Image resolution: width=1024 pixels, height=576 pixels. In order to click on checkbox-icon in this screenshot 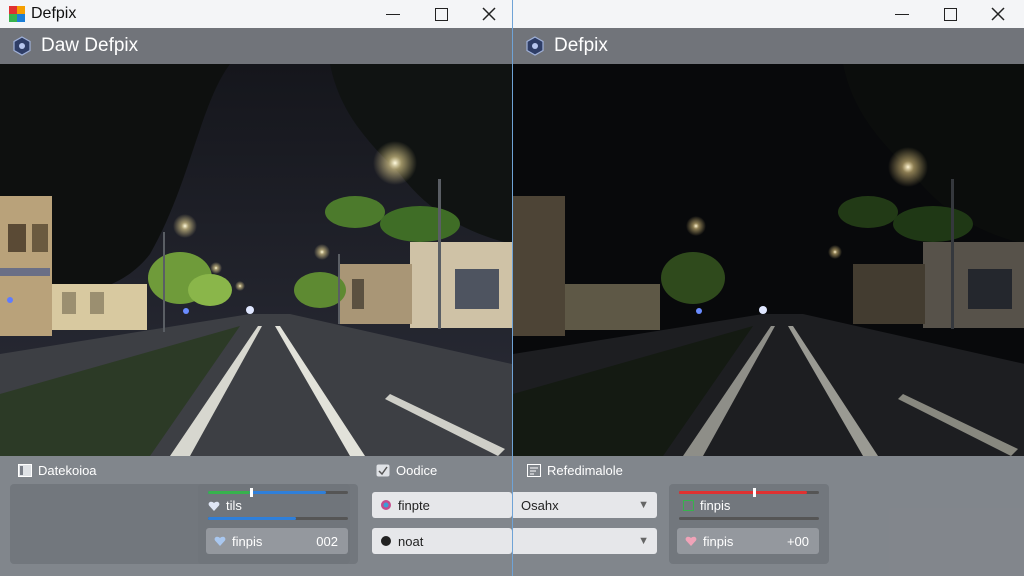, I will do `click(688, 505)`.